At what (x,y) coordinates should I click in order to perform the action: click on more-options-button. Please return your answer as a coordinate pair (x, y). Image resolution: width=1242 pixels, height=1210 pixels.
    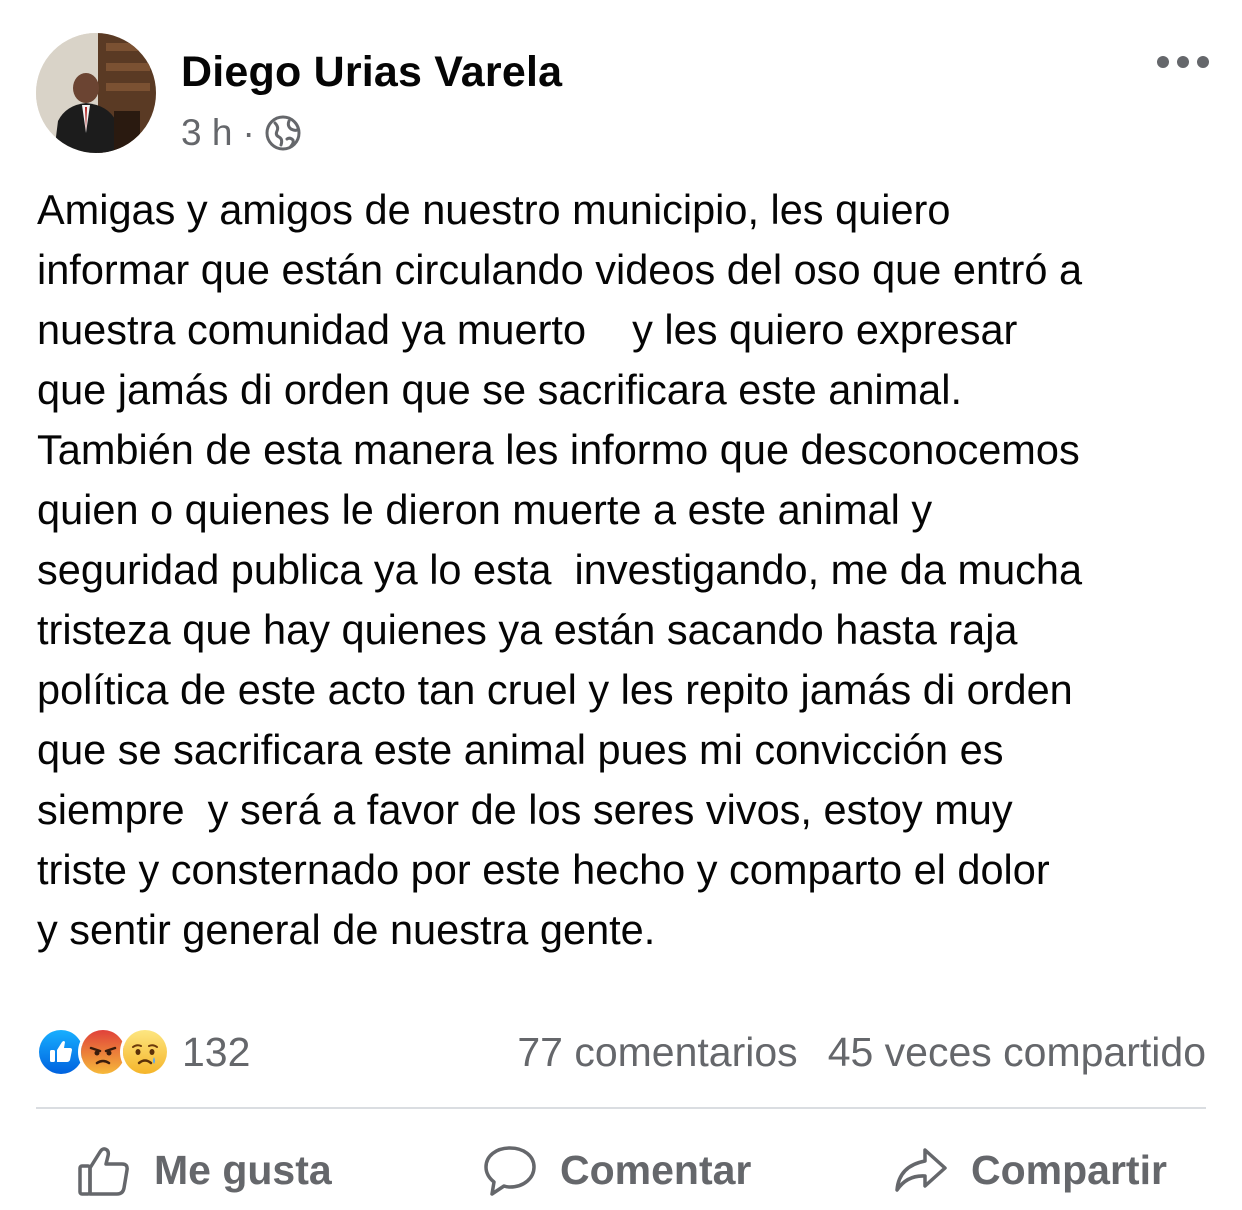
    Looking at the image, I should click on (1183, 62).